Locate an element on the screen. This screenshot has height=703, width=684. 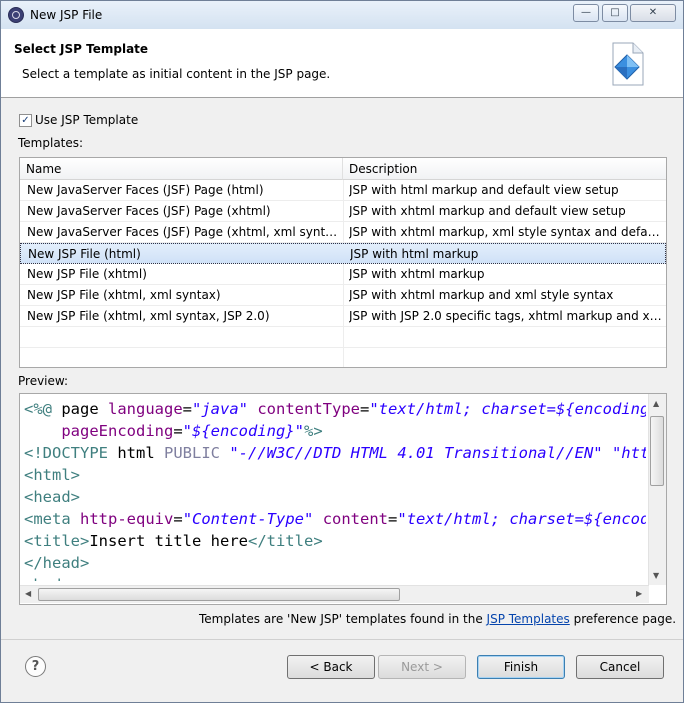
window-title: New JSP File is located at coordinates (66, 15).